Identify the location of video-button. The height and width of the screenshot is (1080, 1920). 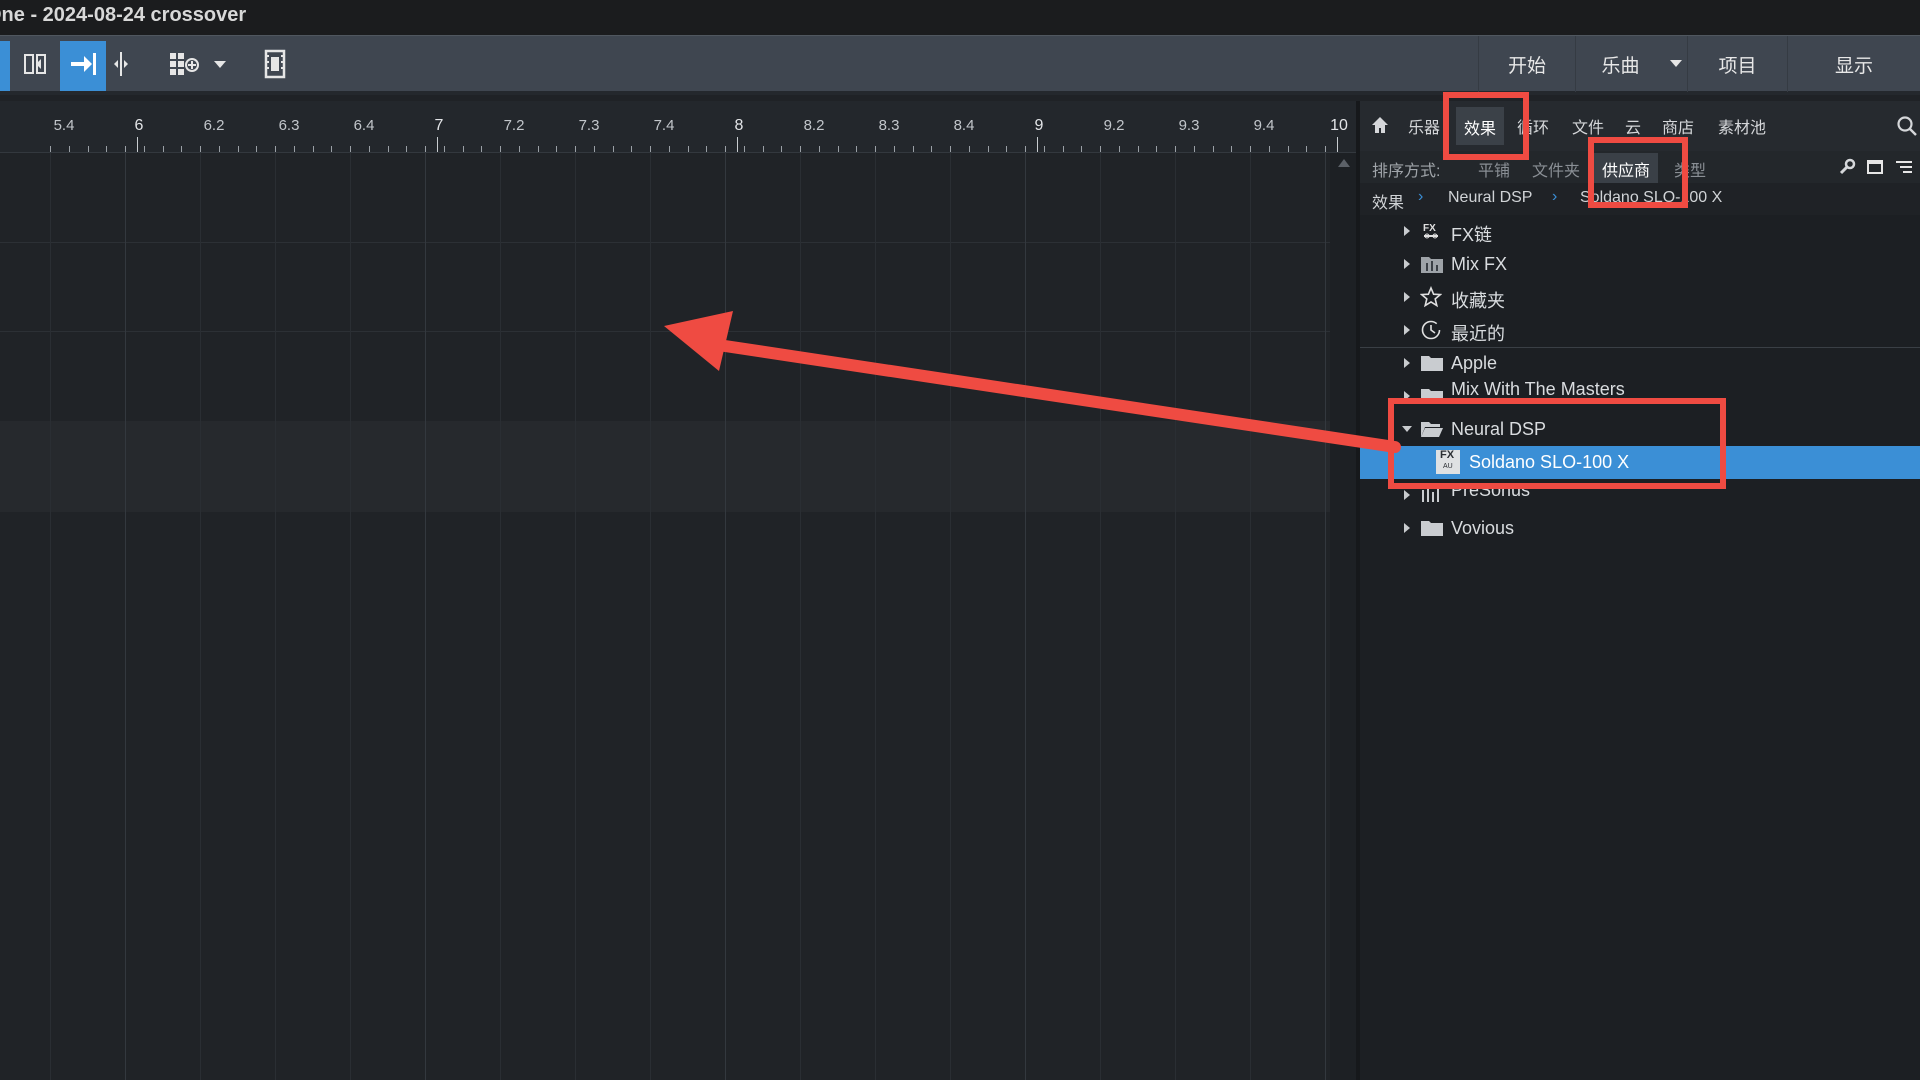
(275, 66).